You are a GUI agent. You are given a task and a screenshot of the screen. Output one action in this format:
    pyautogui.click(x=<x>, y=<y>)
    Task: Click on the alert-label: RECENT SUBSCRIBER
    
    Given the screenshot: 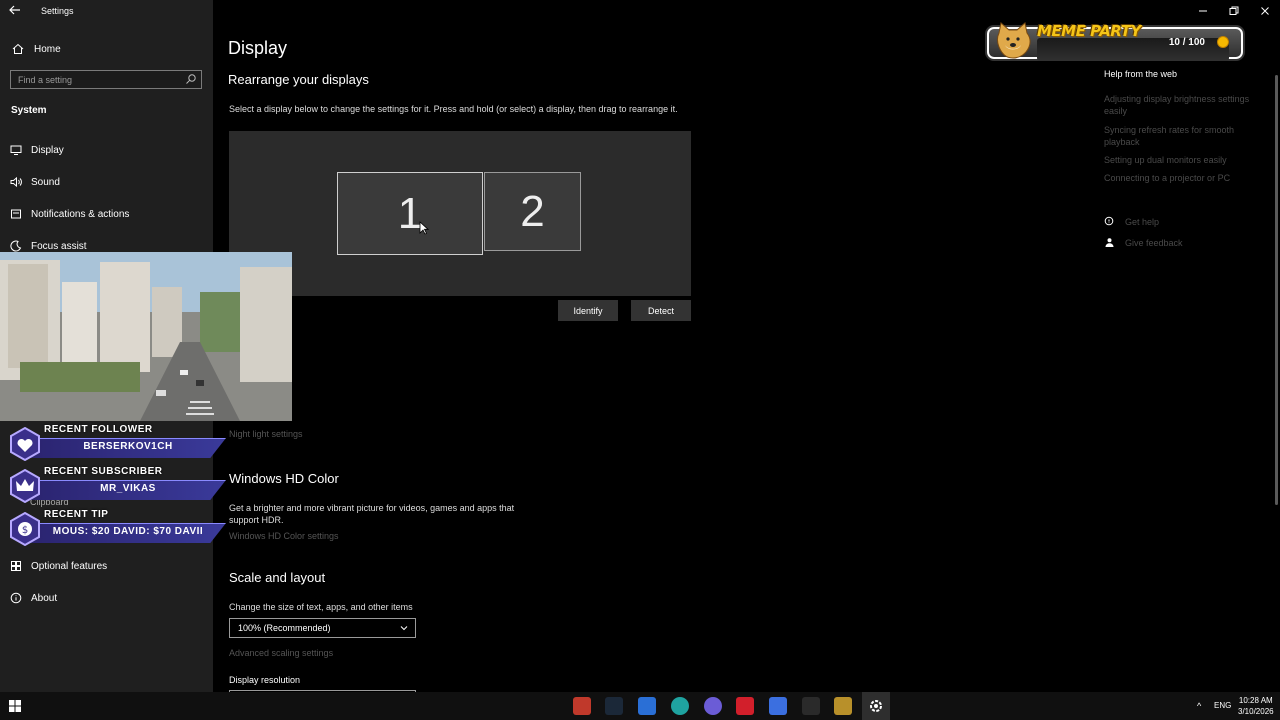 What is the action you would take?
    pyautogui.click(x=103, y=471)
    